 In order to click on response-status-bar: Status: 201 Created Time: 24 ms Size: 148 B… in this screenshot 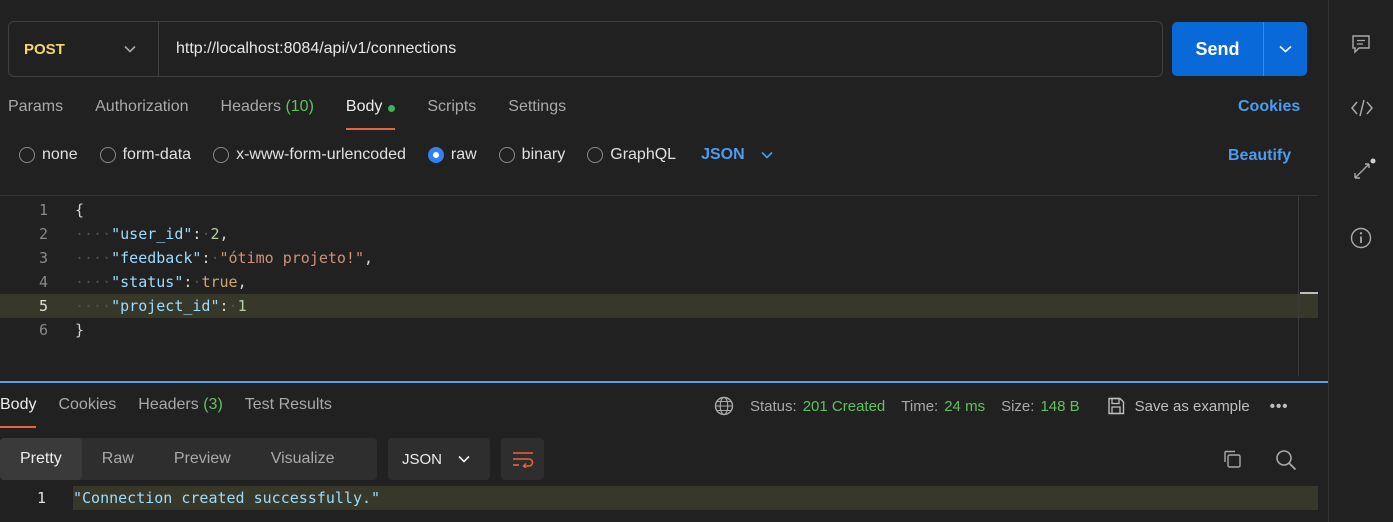, I will do `click(1001, 406)`.